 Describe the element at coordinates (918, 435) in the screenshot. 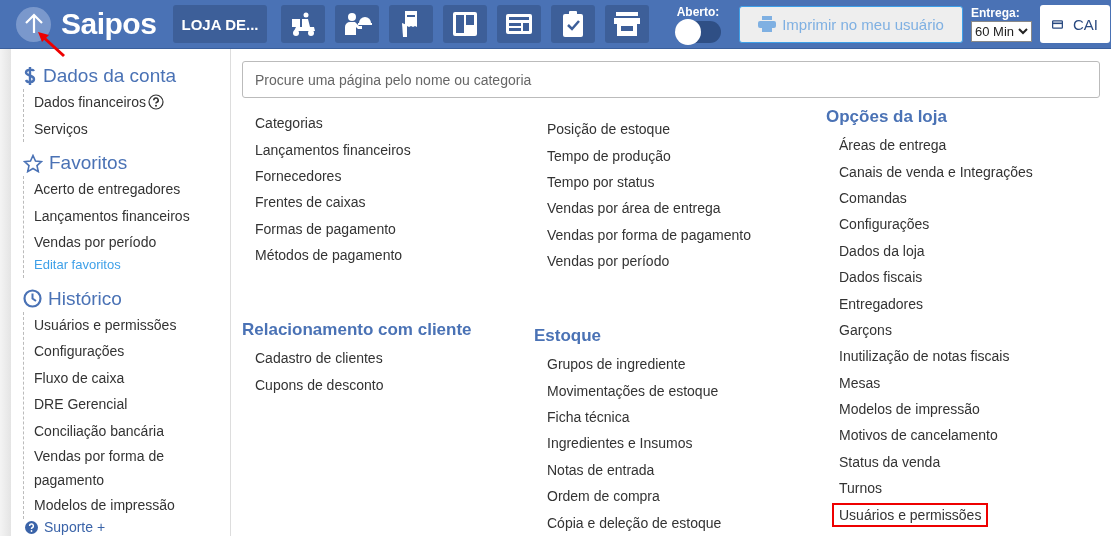

I see `page-link: Motivos de cancelamento` at that location.